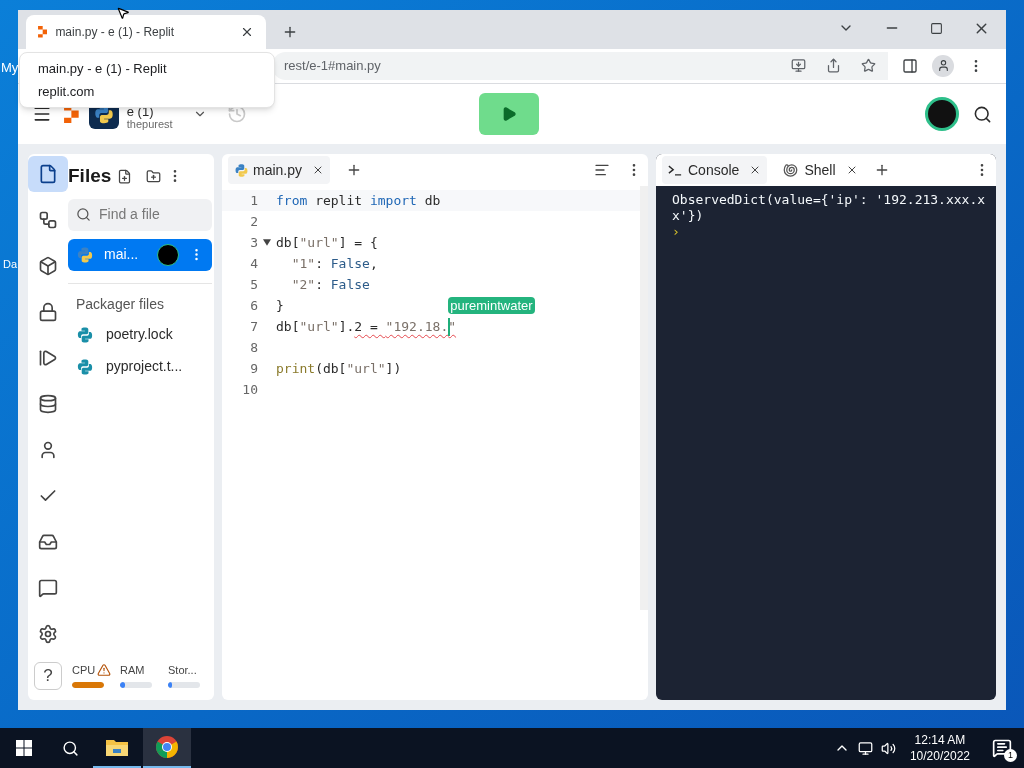 This screenshot has width=1024, height=768. Describe the element at coordinates (90, 176) in the screenshot. I see `panel-title: Files` at that location.